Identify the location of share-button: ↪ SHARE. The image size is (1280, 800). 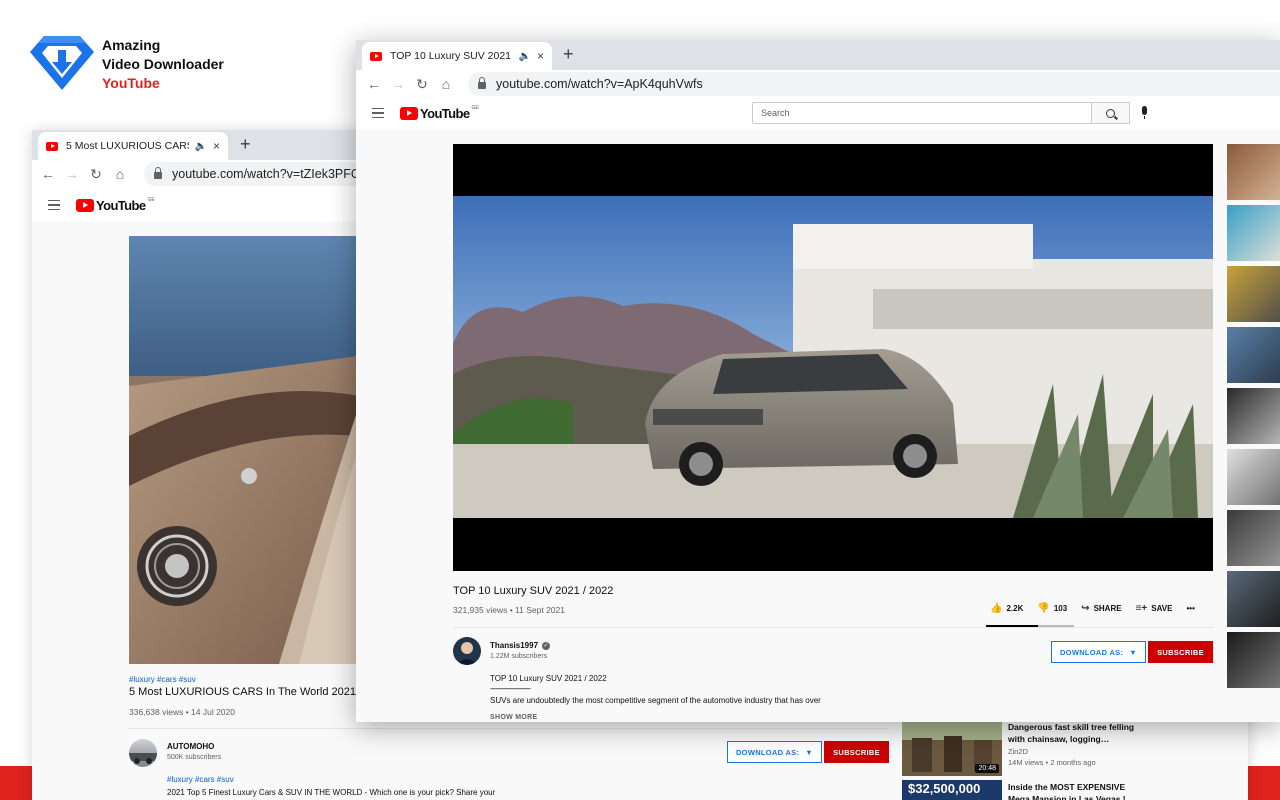
(1101, 608).